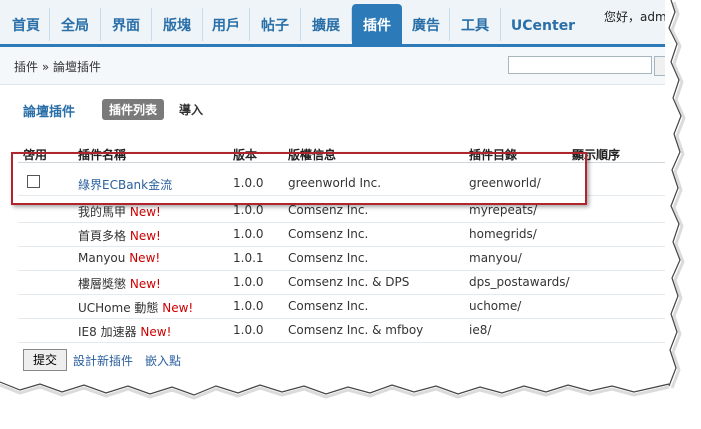  What do you see at coordinates (335, 390) in the screenshot?
I see `torn-edge-bottom` at bounding box center [335, 390].